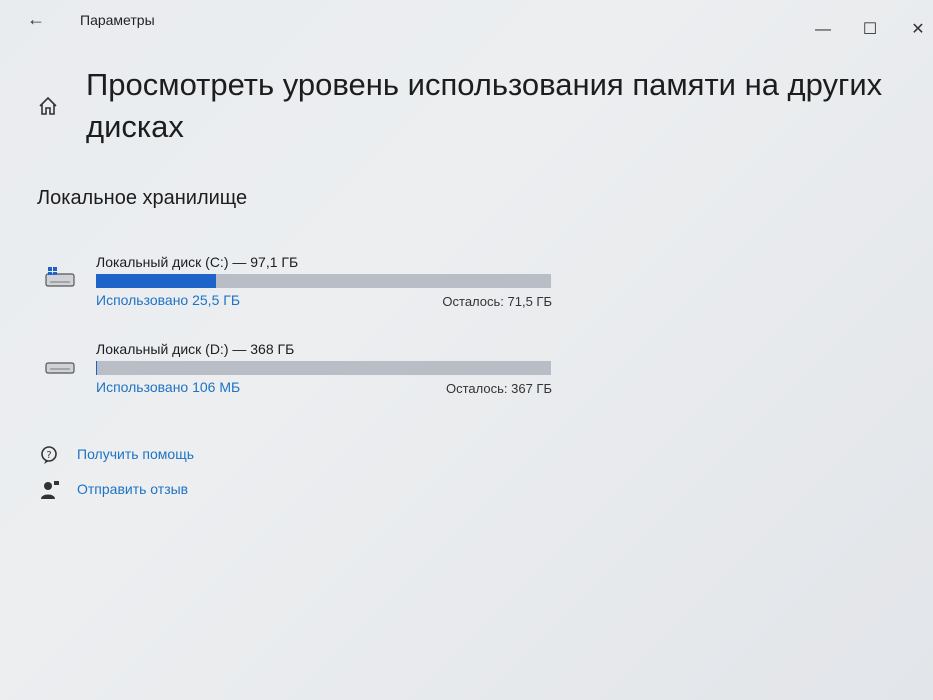  I want to click on section-title: Локальное хранилище, so click(142, 198).